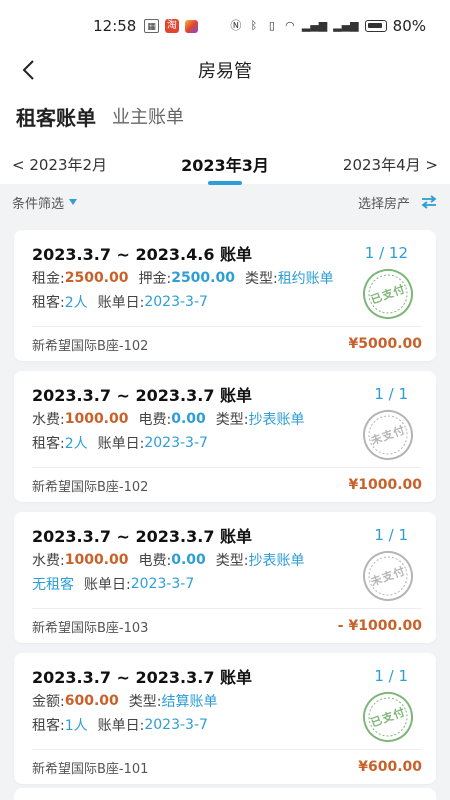 Image resolution: width=450 pixels, height=800 pixels. Describe the element at coordinates (254, 25) in the screenshot. I see `bluetooth-icon: ᛒ` at that location.